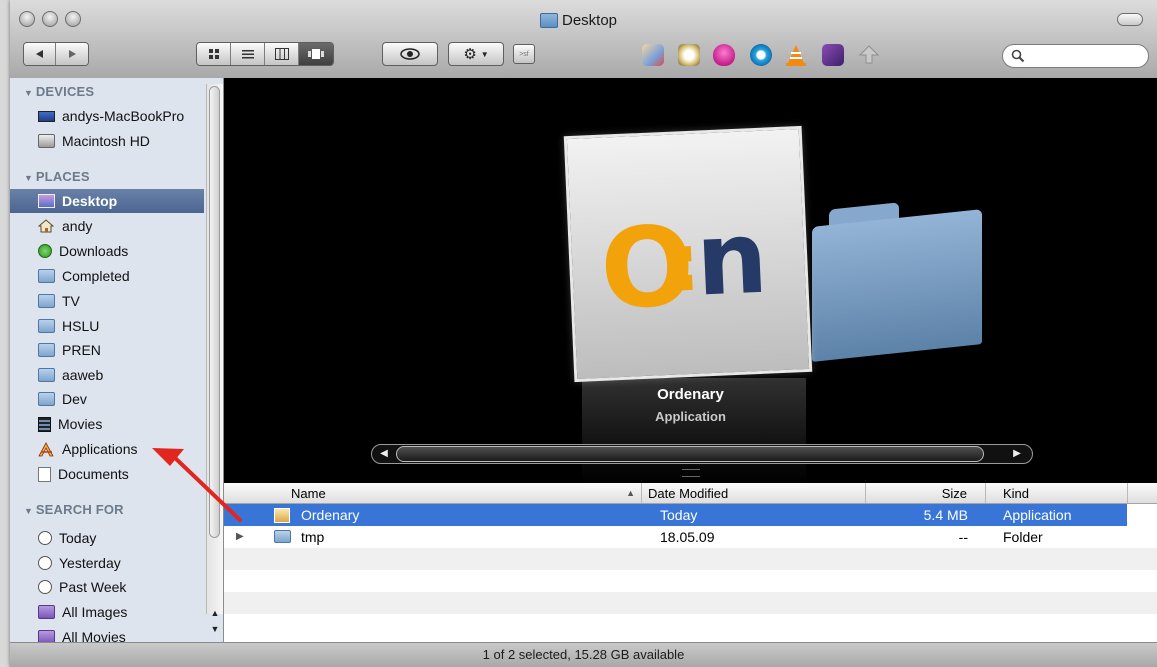 This screenshot has height=667, width=1157. I want to click on view-mode-control, so click(265, 54).